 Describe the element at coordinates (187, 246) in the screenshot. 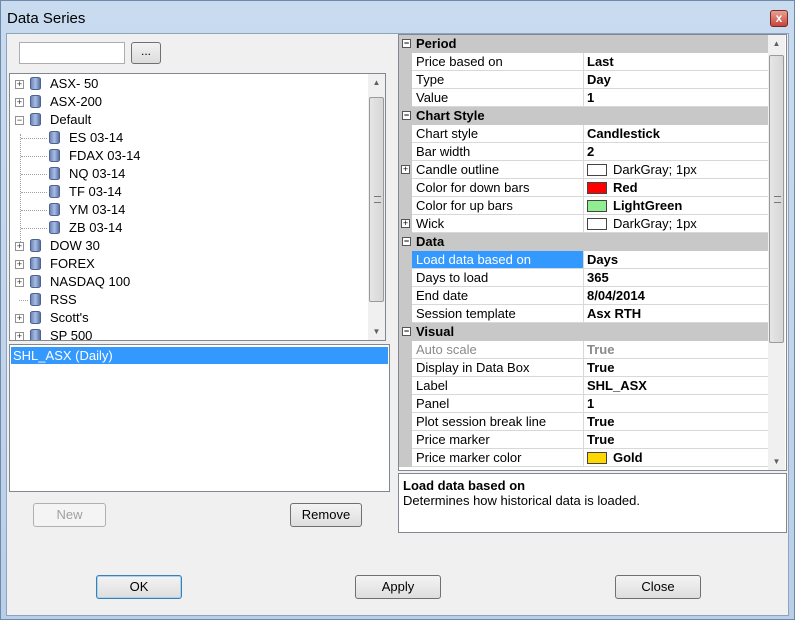

I see `tree-item: + DOW 30` at that location.